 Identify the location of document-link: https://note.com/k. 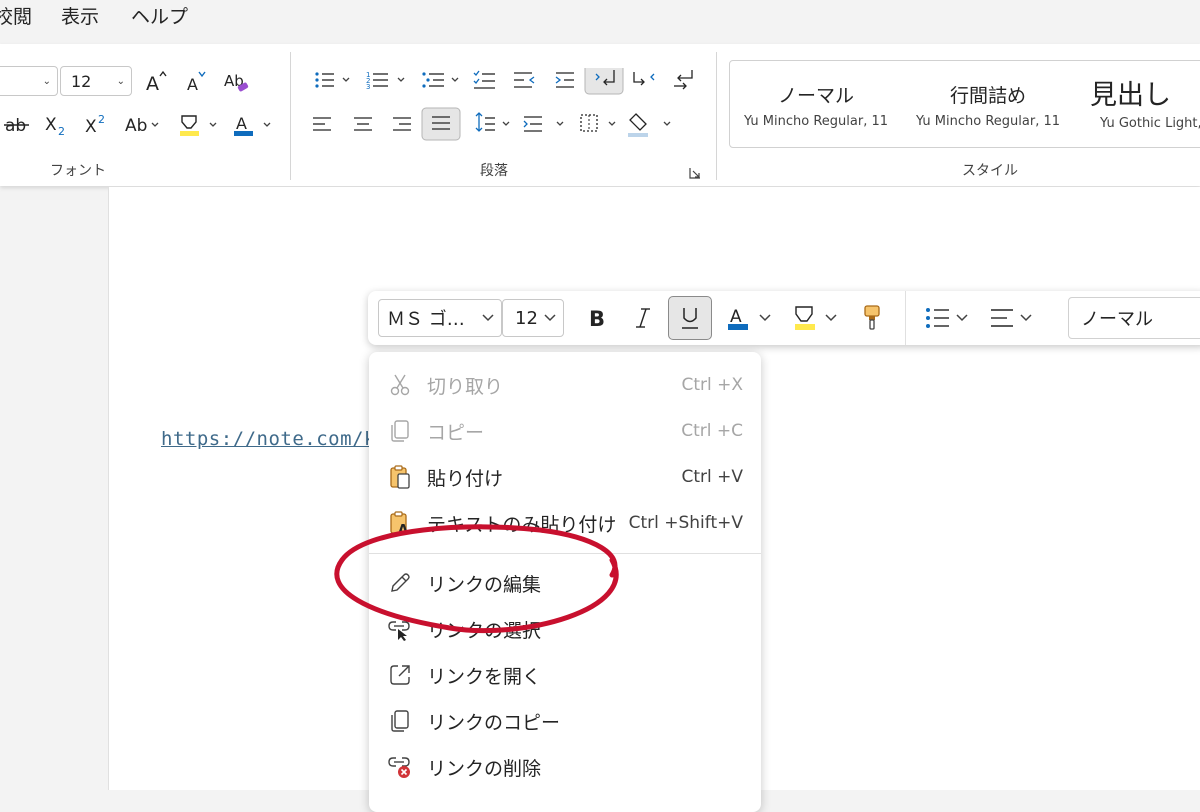
(268, 439).